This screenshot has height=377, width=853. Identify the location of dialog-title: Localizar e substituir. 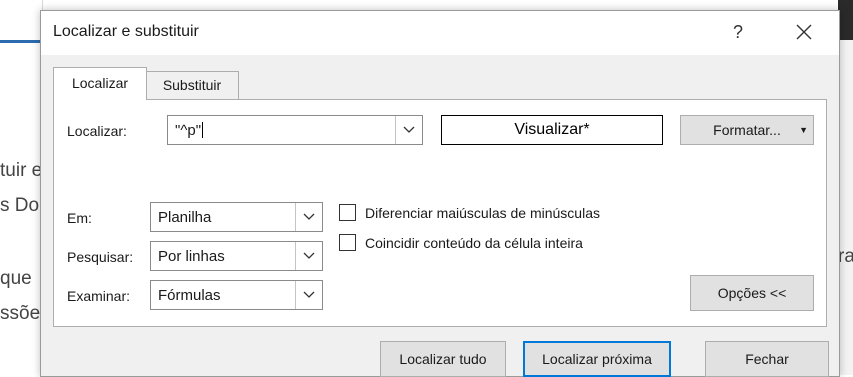
(126, 31).